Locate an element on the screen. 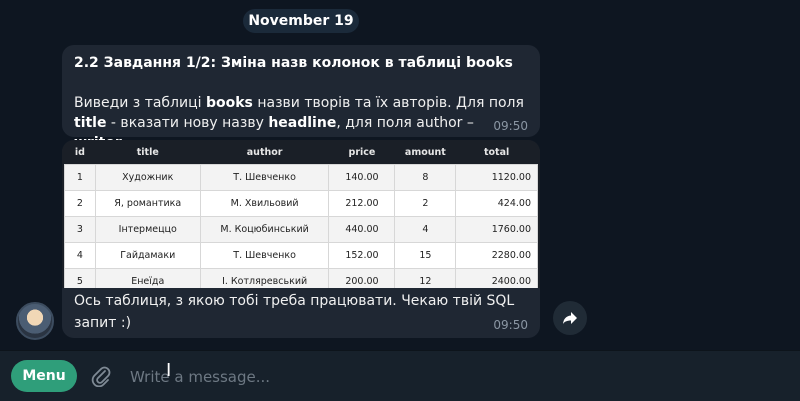 Image resolution: width=800 pixels, height=401 pixels. cell-total: 1760.00 is located at coordinates (496, 229).